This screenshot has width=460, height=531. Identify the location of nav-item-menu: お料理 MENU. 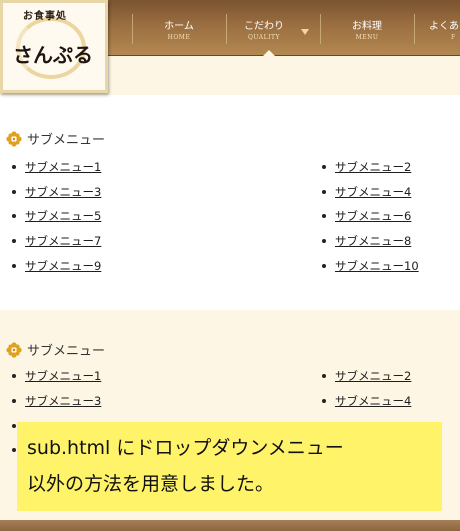
(367, 28).